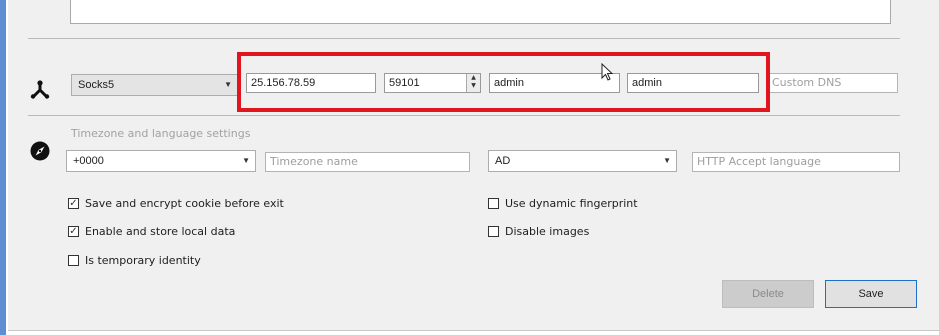 The image size is (939, 335). What do you see at coordinates (161, 133) in the screenshot?
I see `timezone-section-title: Timezone and language settings` at bounding box center [161, 133].